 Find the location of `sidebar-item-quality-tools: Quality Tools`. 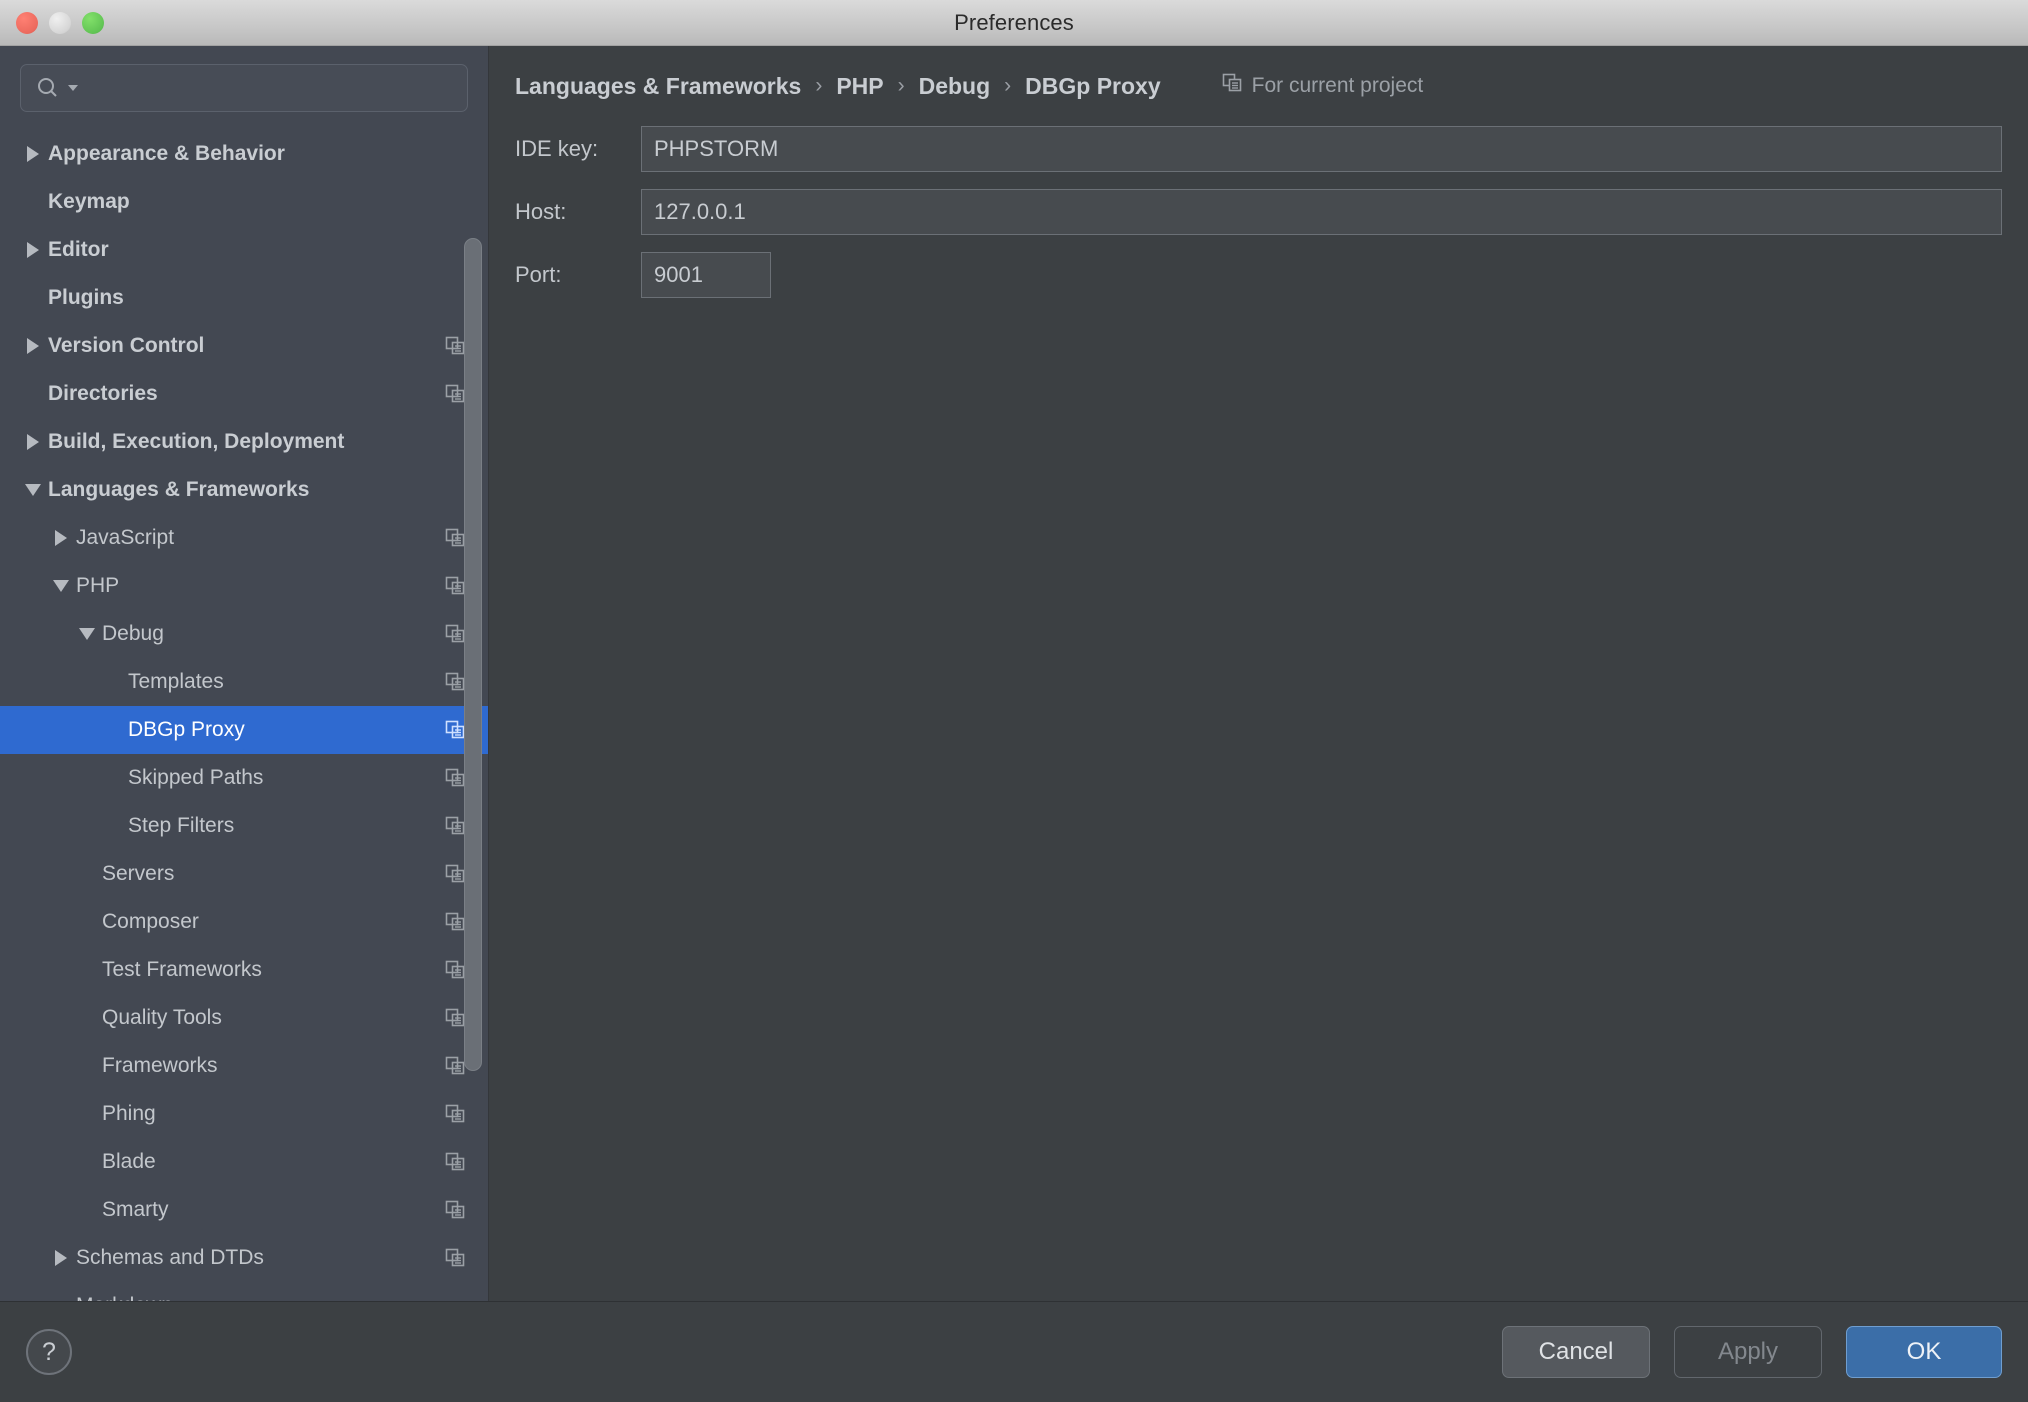

sidebar-item-quality-tools: Quality Tools is located at coordinates (244, 1018).